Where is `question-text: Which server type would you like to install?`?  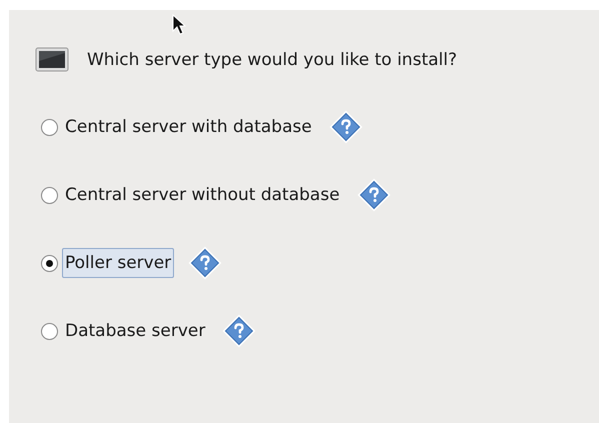
question-text: Which server type would you like to install? is located at coordinates (272, 60).